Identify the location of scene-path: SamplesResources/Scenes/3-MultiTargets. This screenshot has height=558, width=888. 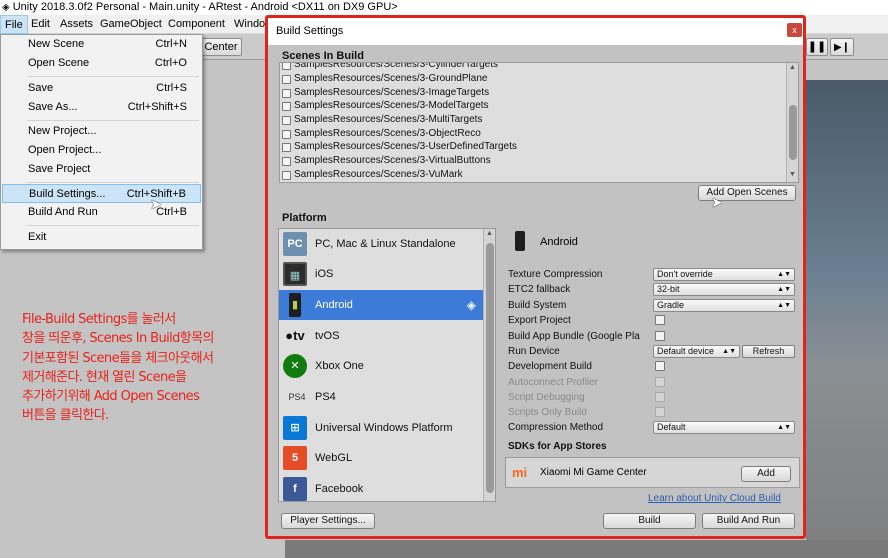
(388, 119).